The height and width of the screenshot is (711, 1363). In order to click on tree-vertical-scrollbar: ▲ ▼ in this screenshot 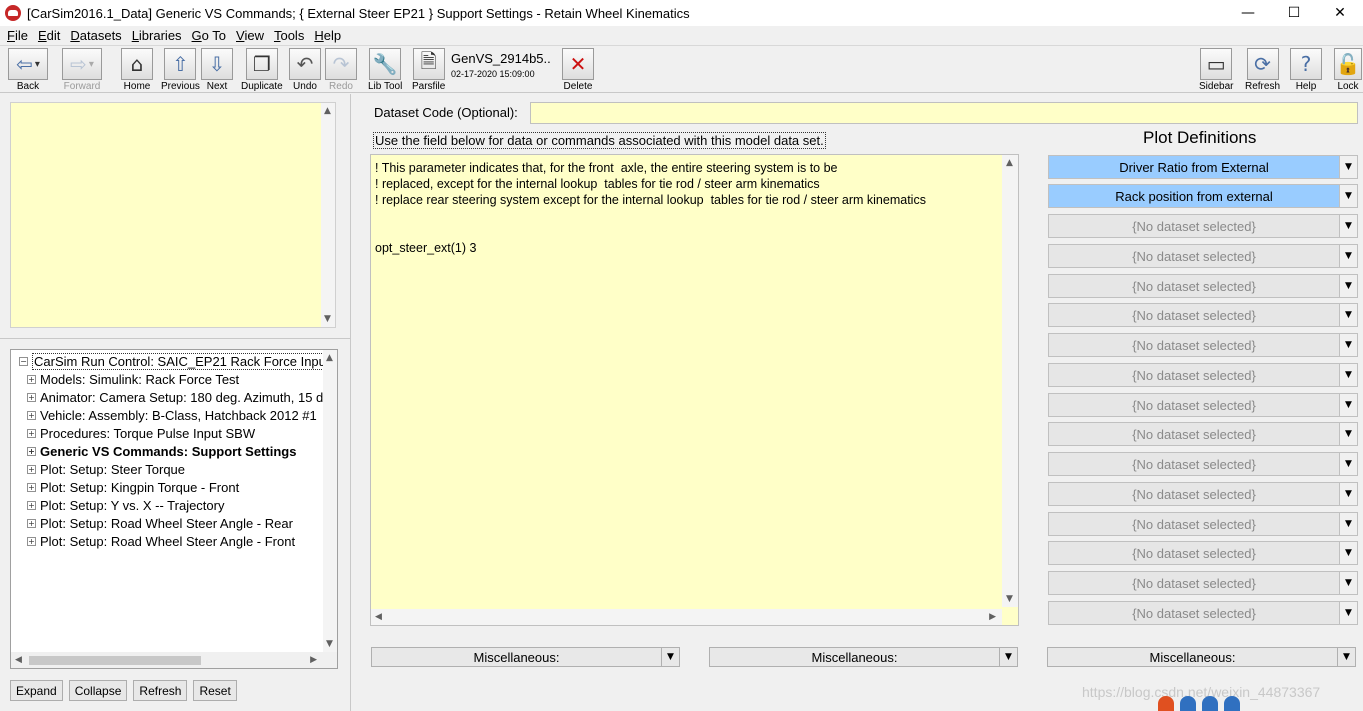, I will do `click(330, 501)`.